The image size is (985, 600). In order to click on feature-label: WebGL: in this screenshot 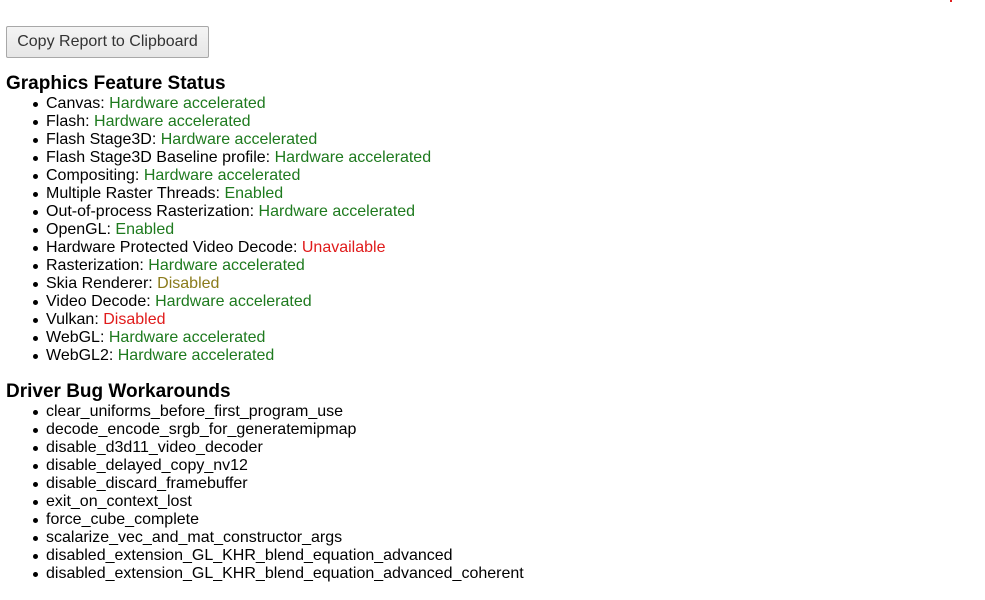, I will do `click(75, 337)`.